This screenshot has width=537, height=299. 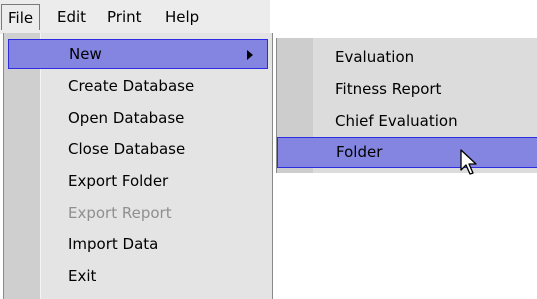 I want to click on menu-item-export-folder: Export Folder, so click(x=138, y=181).